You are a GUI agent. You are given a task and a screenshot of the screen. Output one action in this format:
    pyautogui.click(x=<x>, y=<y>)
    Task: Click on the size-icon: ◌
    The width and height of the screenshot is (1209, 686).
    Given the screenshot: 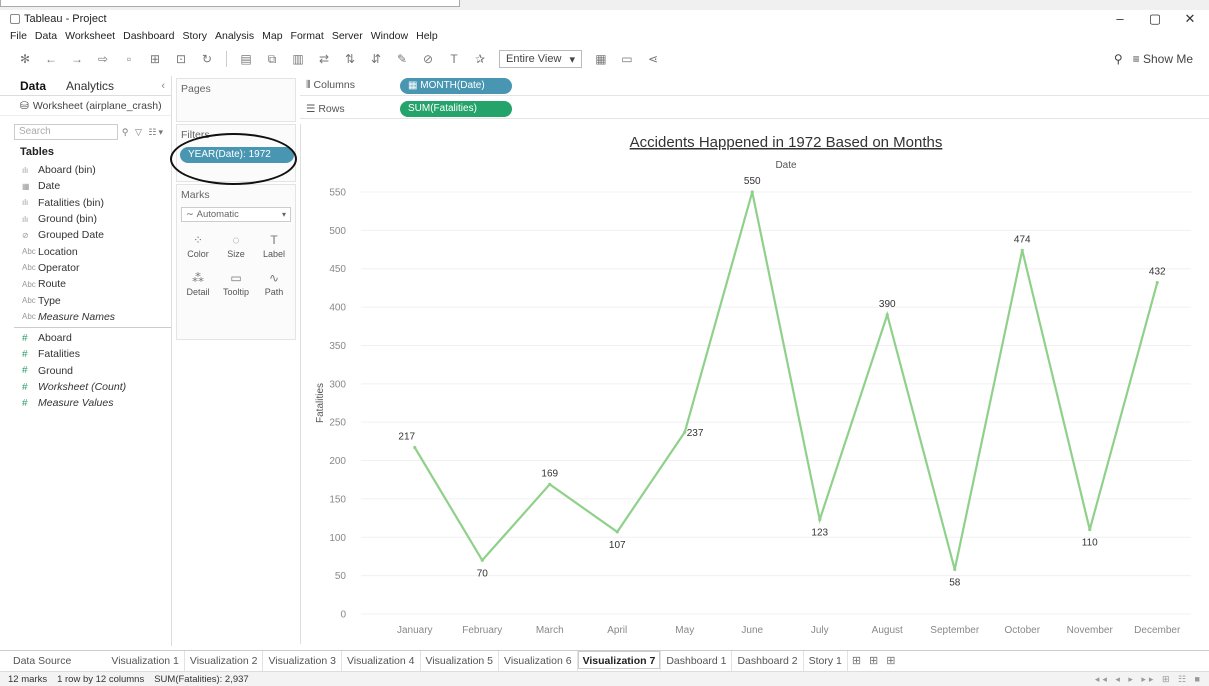 What is the action you would take?
    pyautogui.click(x=236, y=240)
    